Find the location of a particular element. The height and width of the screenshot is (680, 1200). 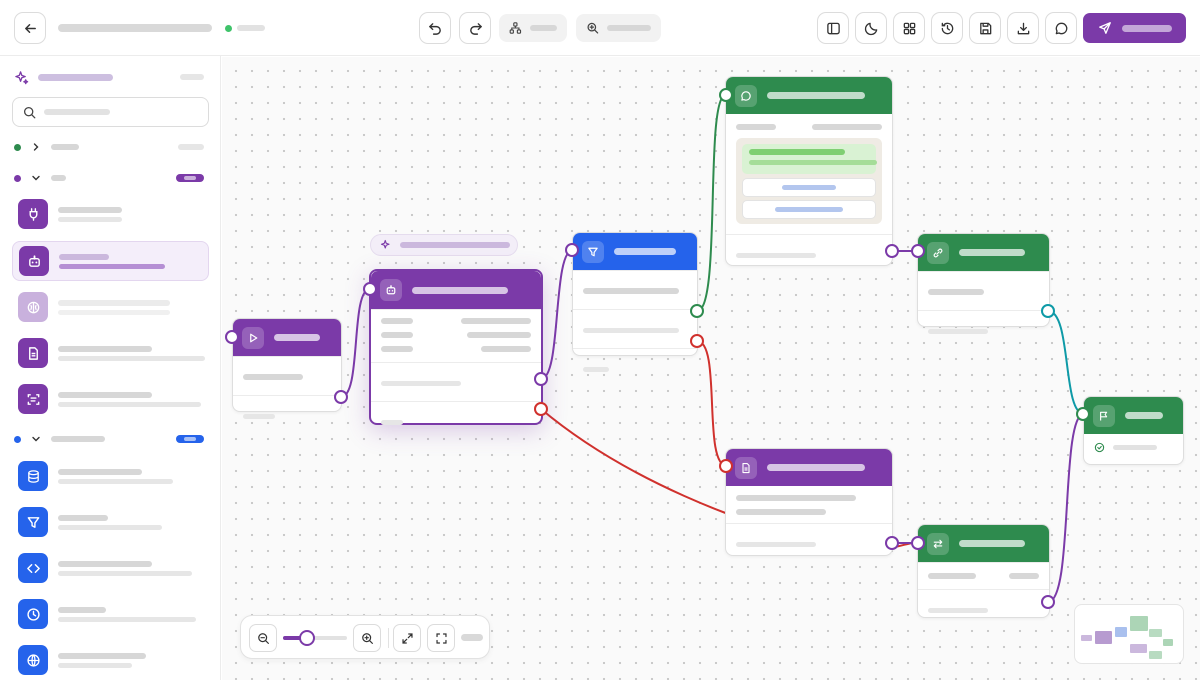

library-item-document is located at coordinates (110, 353).